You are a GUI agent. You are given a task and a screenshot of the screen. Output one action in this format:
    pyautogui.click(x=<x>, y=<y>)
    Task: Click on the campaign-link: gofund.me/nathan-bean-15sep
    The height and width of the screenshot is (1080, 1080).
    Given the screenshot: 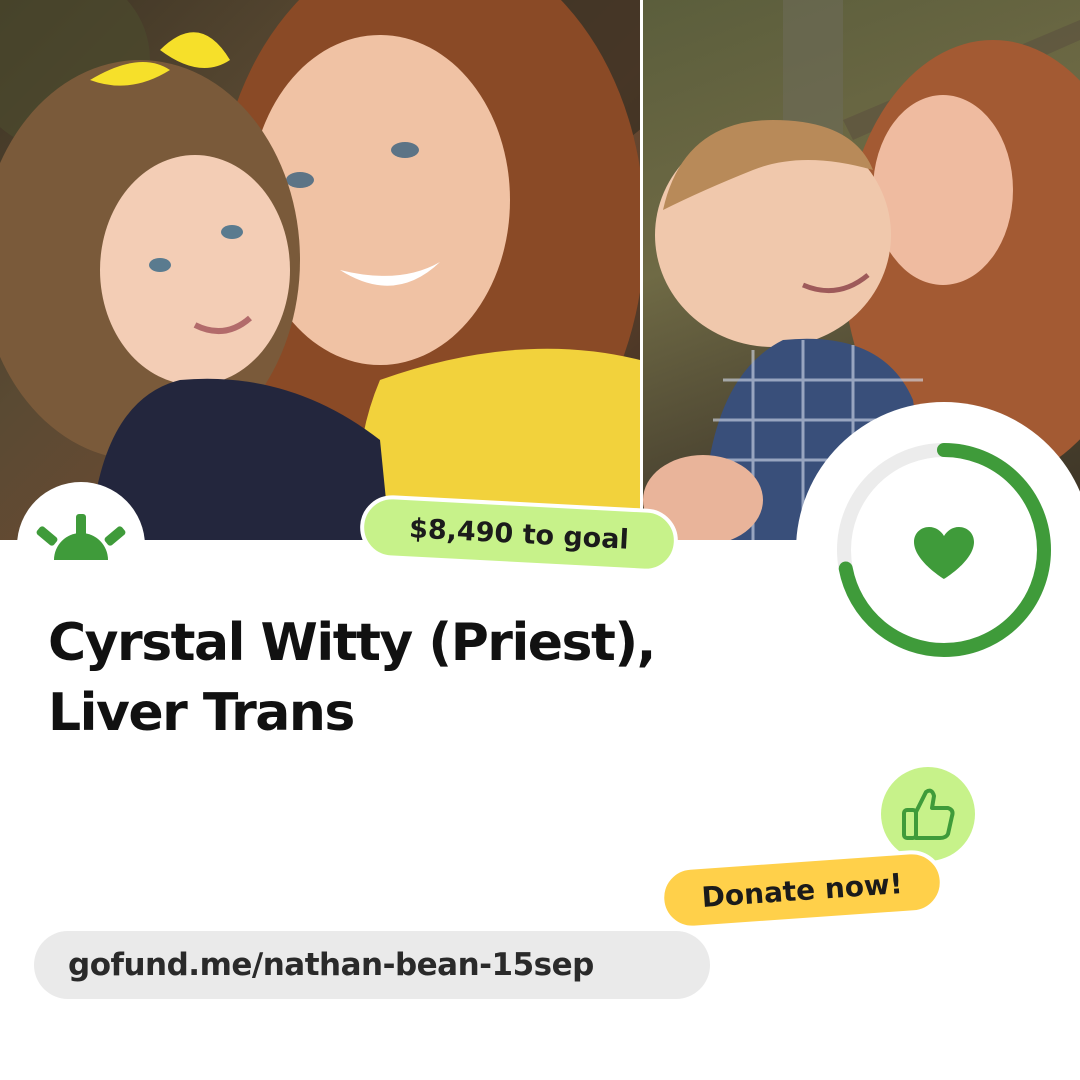 What is the action you would take?
    pyautogui.click(x=372, y=965)
    